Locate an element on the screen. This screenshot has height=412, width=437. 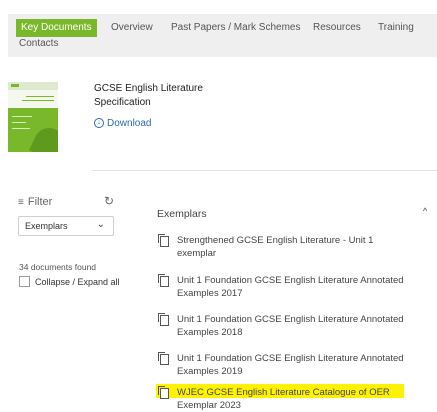
select-value: Exemplars is located at coordinates (46, 226).